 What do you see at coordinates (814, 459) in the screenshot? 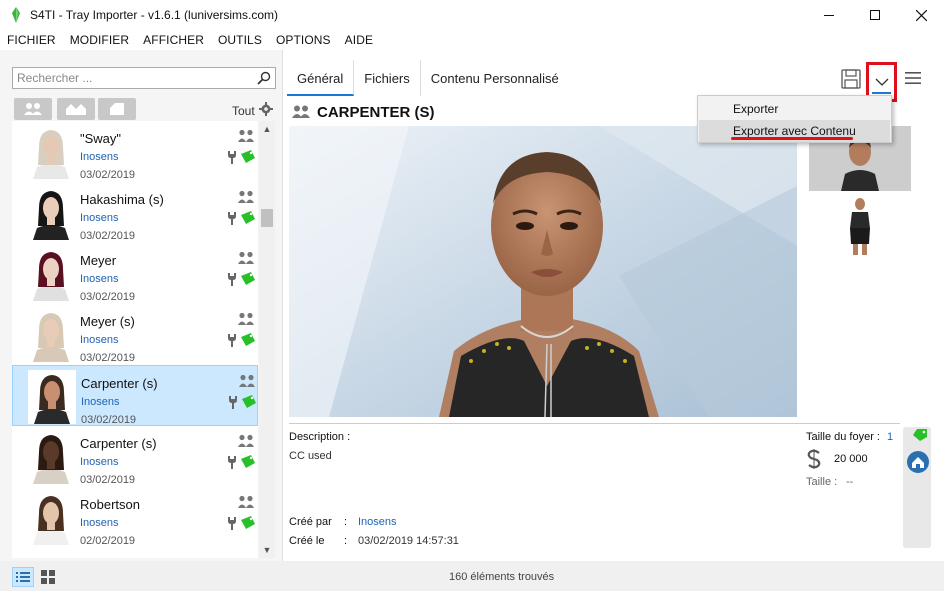
I see `simoleon-icon` at bounding box center [814, 459].